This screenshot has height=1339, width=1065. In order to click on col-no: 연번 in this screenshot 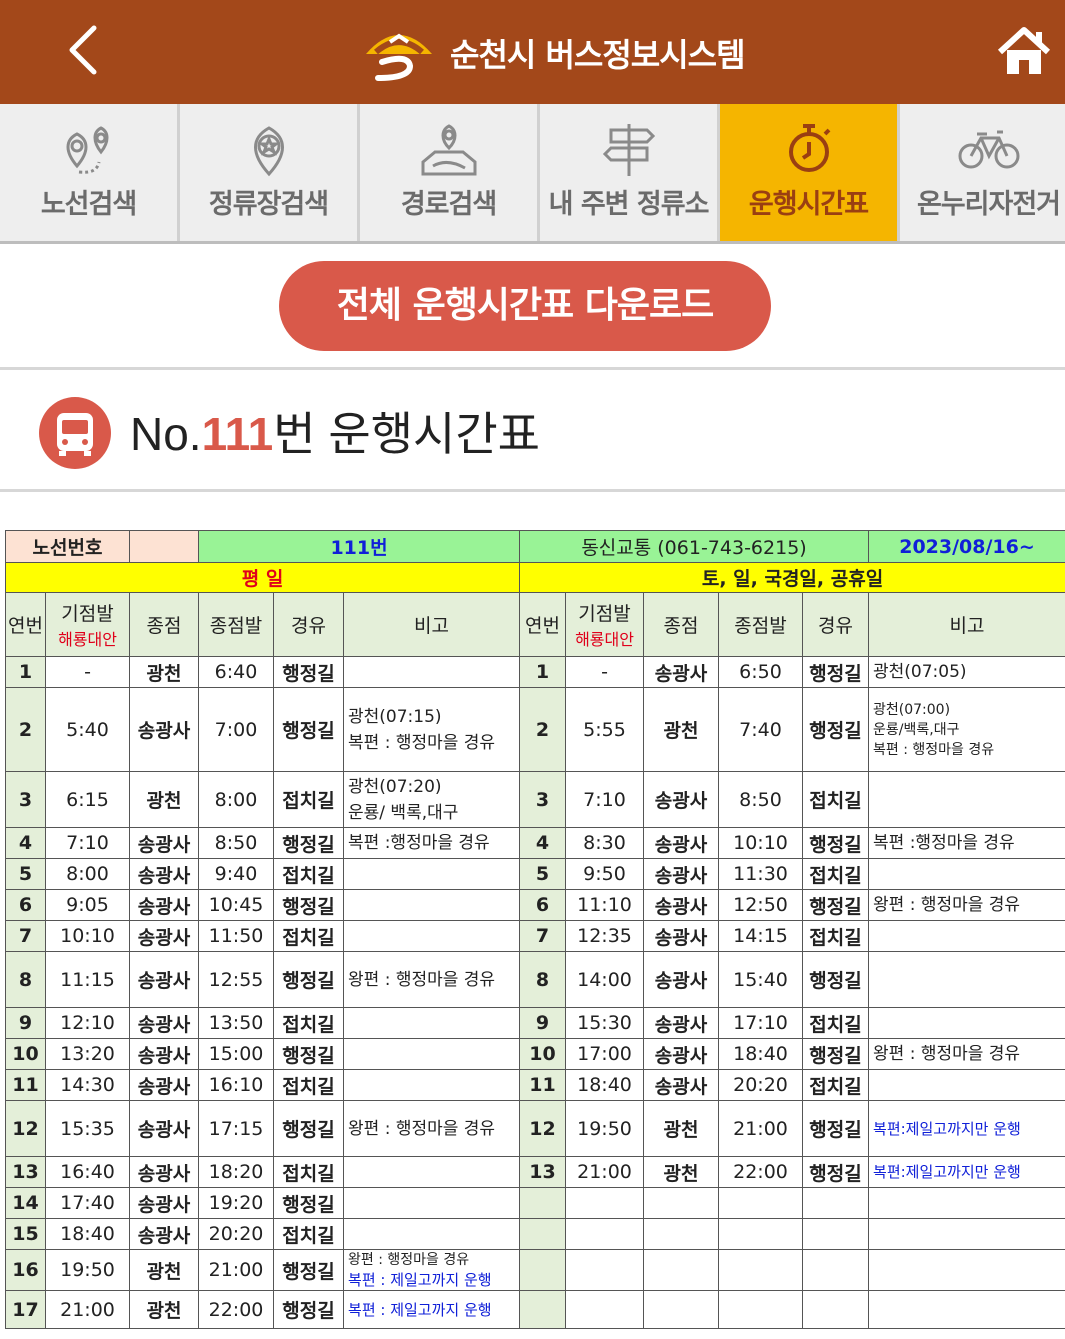, I will do `click(25, 624)`.